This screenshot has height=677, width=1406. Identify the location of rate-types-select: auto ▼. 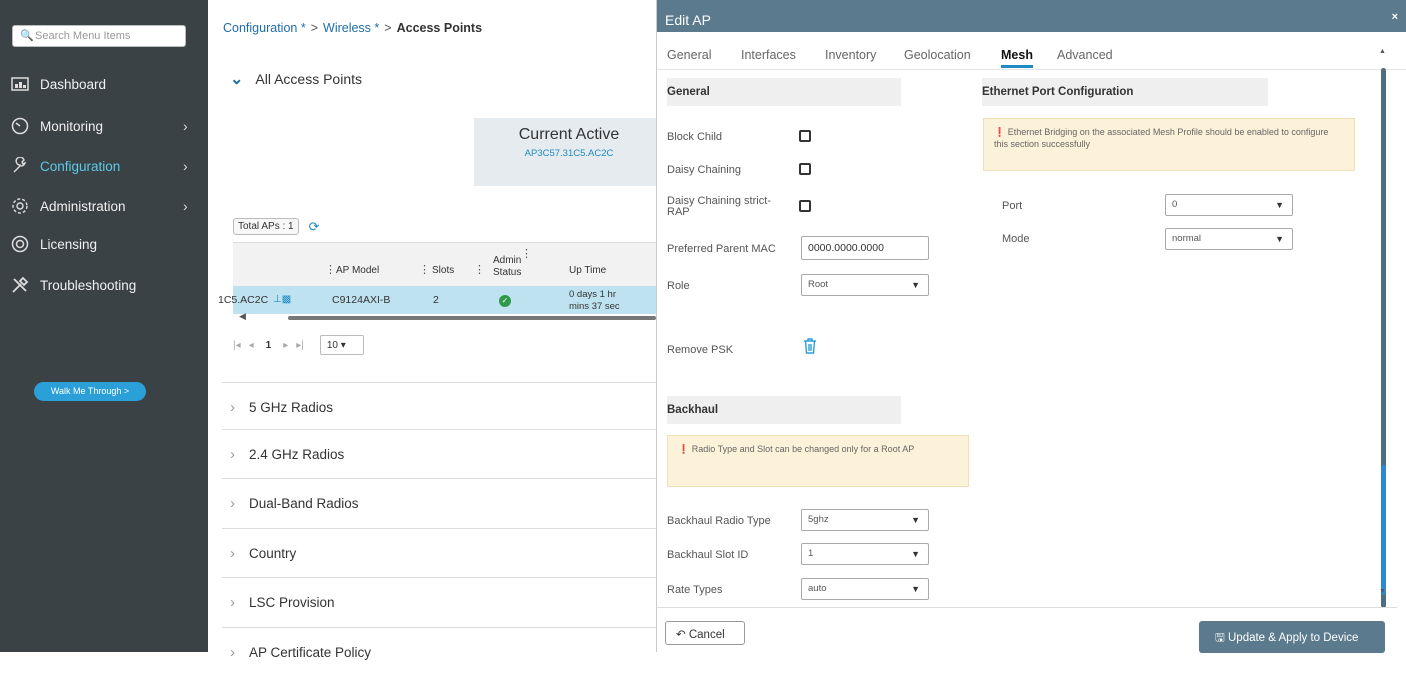
(865, 589).